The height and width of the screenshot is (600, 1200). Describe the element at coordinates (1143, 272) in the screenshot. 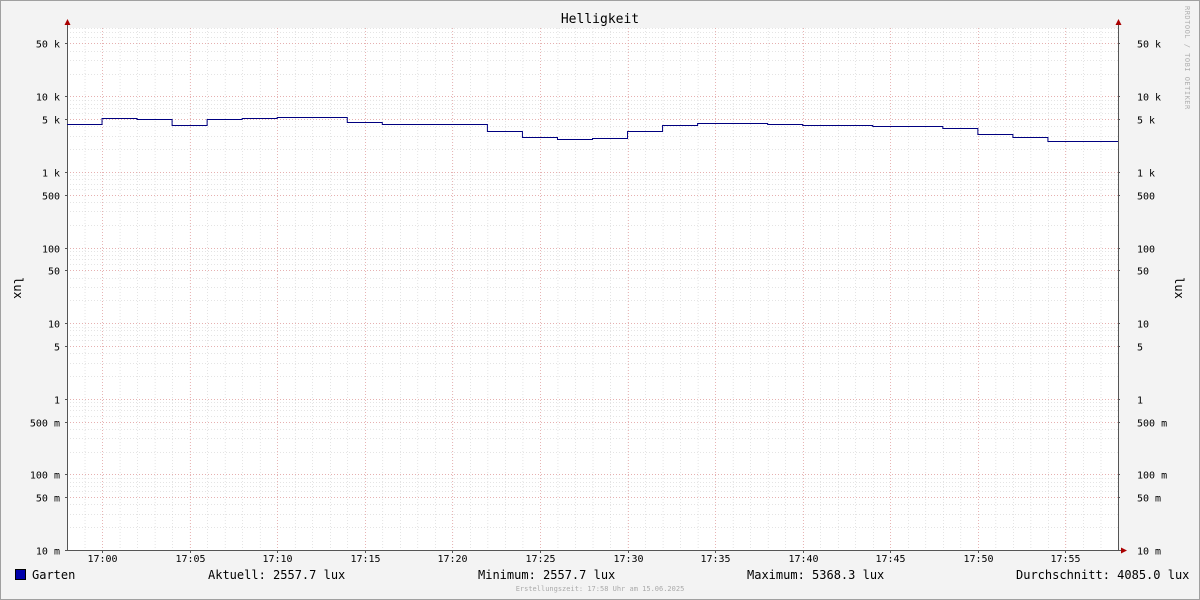

I see `y-tick-label-right: 50` at that location.